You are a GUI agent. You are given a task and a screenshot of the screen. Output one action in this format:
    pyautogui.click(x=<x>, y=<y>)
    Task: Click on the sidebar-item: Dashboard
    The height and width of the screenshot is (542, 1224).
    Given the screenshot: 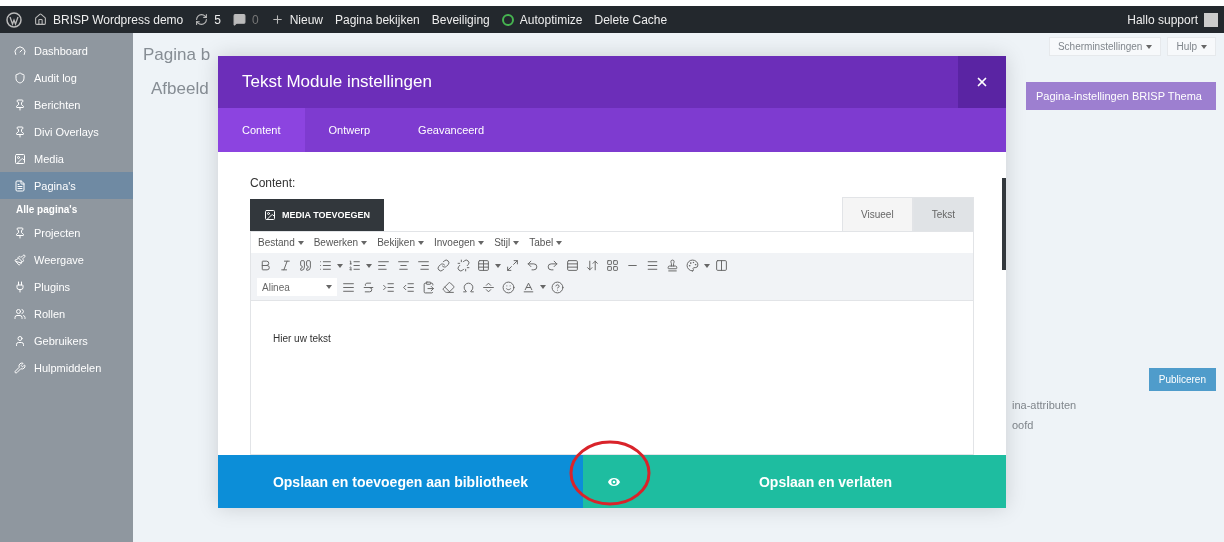 What is the action you would take?
    pyautogui.click(x=66, y=50)
    